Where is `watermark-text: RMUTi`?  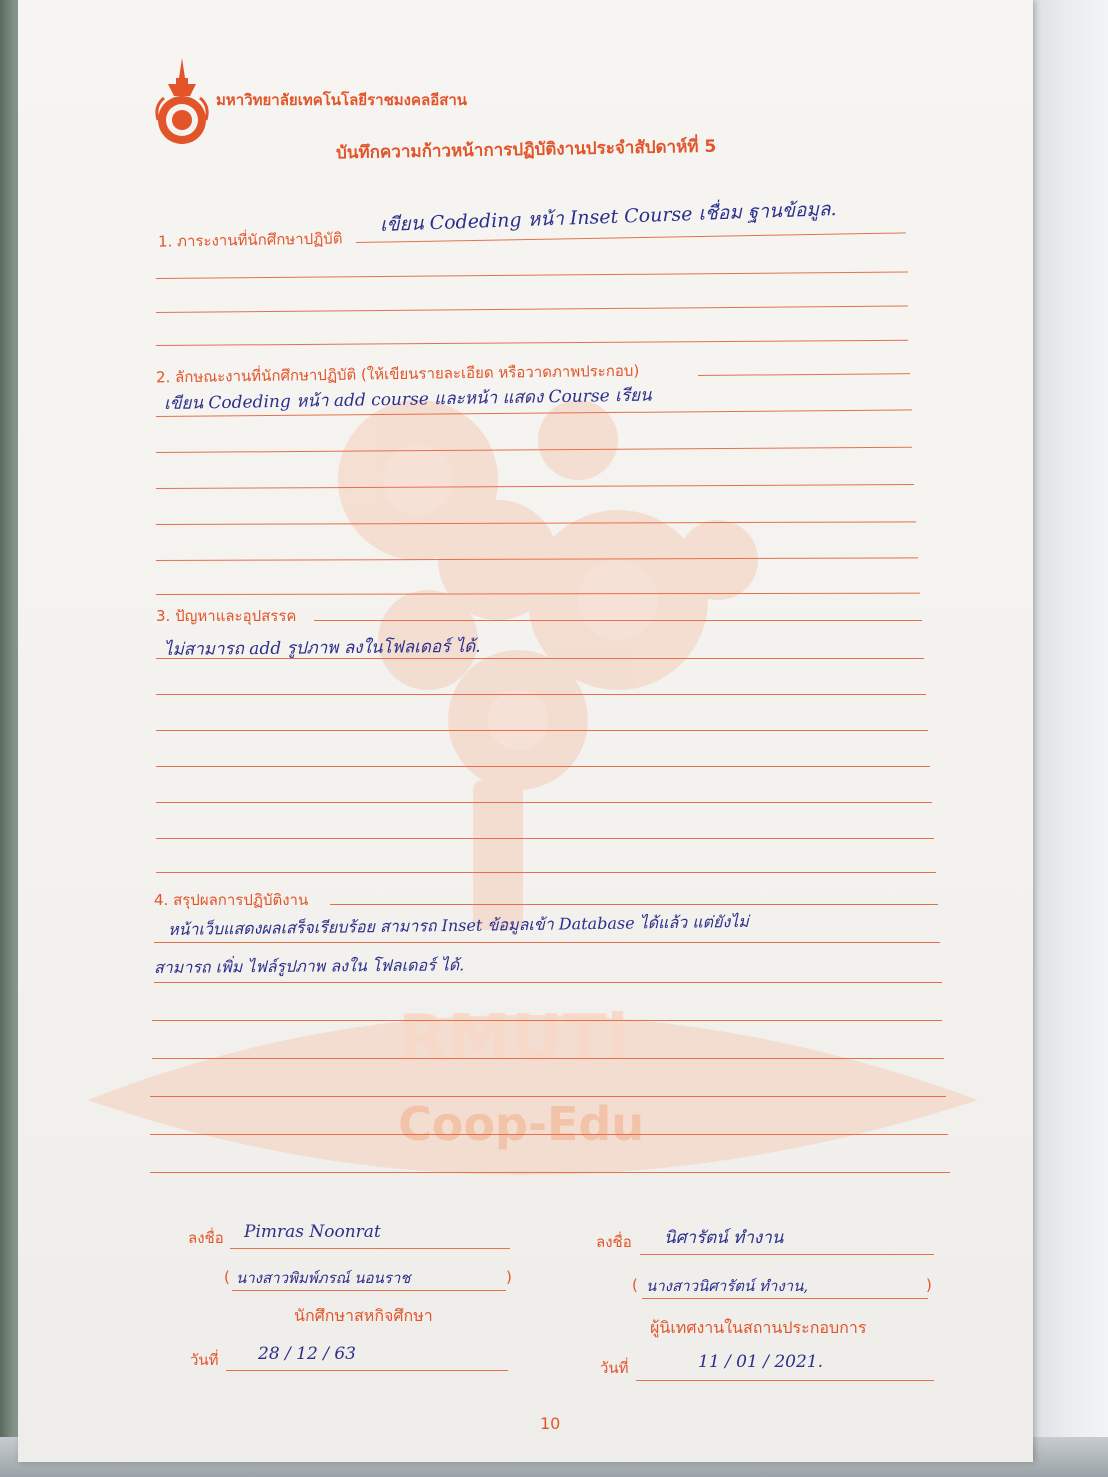
watermark-text: RMUTi is located at coordinates (513, 1039).